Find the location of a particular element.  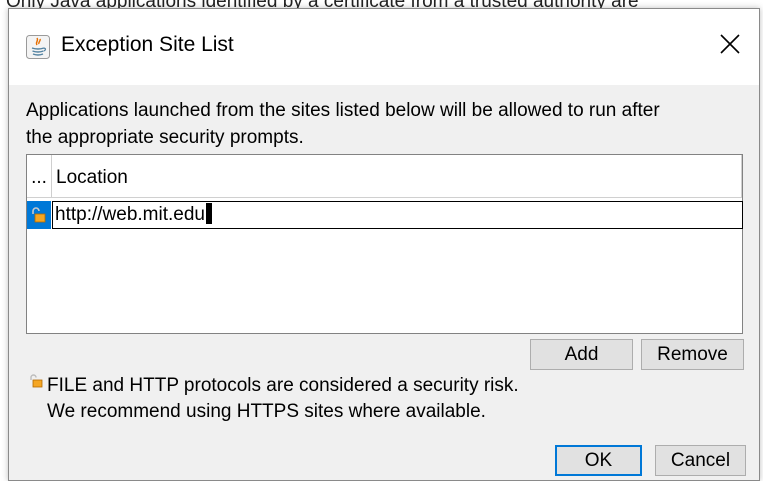

table-row: http://web.mit.edu is located at coordinates (385, 215).